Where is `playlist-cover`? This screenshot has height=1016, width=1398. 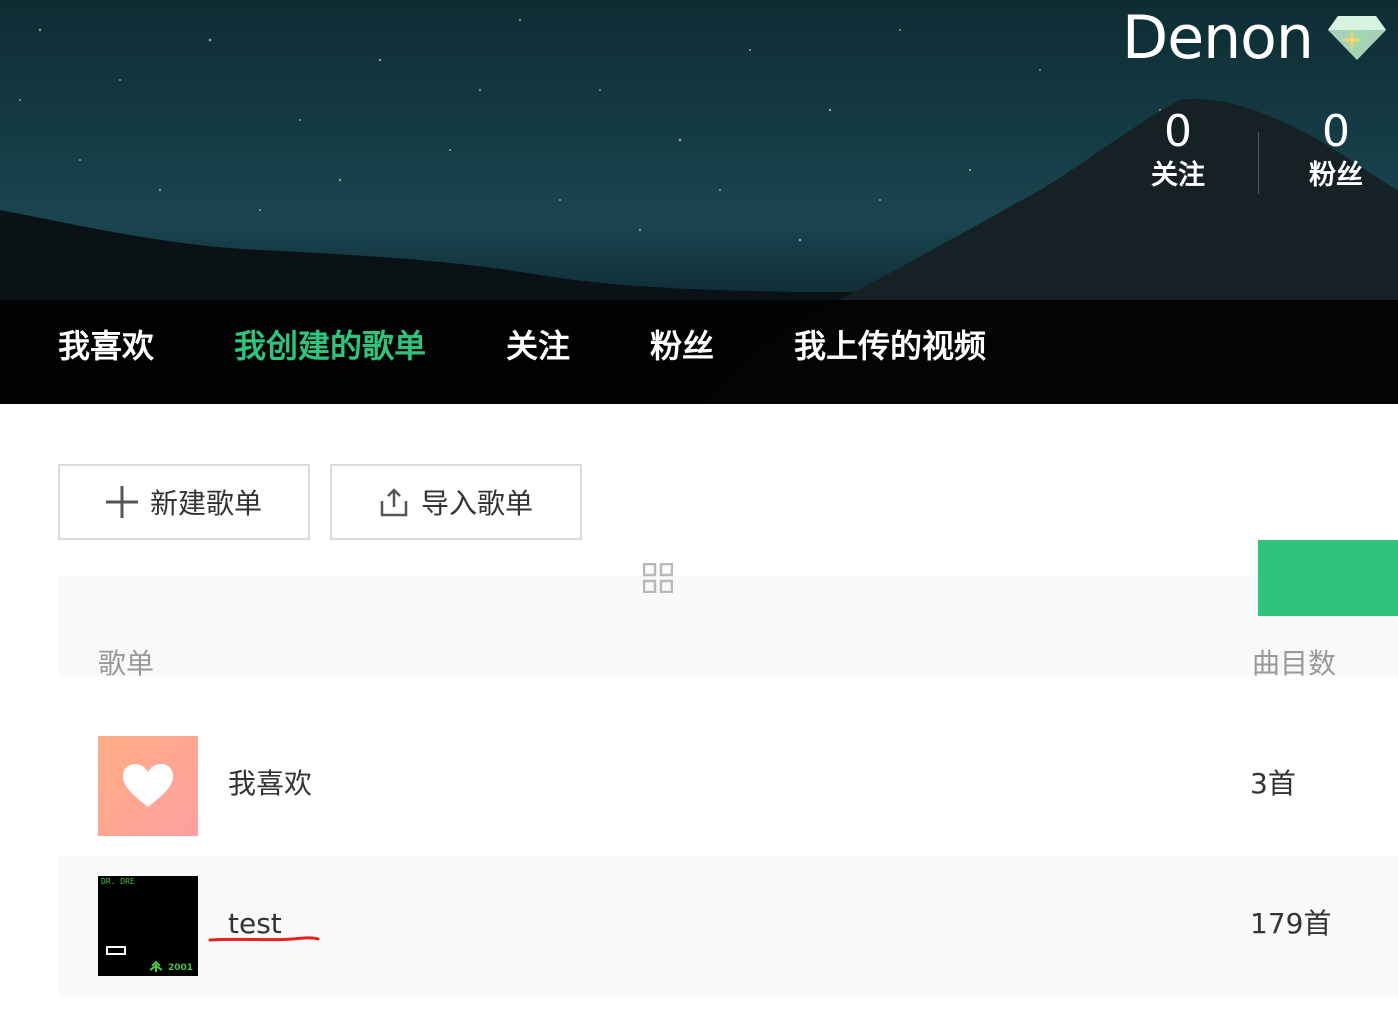 playlist-cover is located at coordinates (148, 786).